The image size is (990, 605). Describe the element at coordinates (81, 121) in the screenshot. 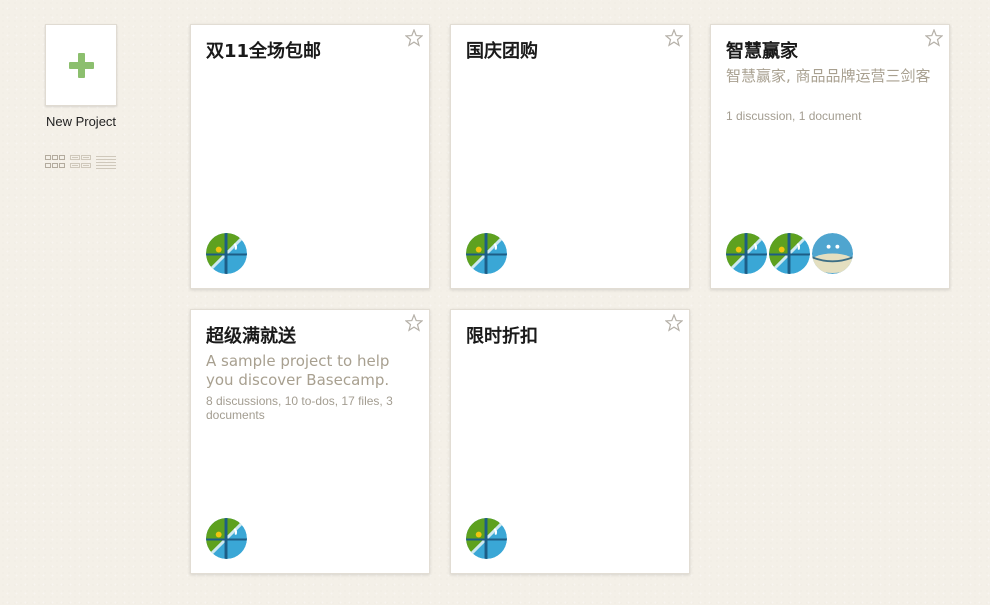

I see `new-project-label: New Project` at that location.